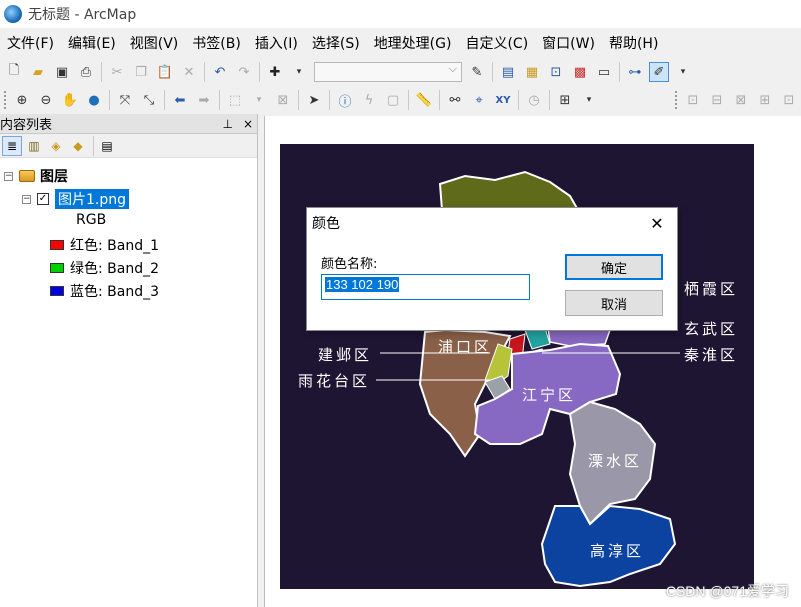 The image size is (801, 607). What do you see at coordinates (532, 72) in the screenshot?
I see `catalog-icon: ▦` at bounding box center [532, 72].